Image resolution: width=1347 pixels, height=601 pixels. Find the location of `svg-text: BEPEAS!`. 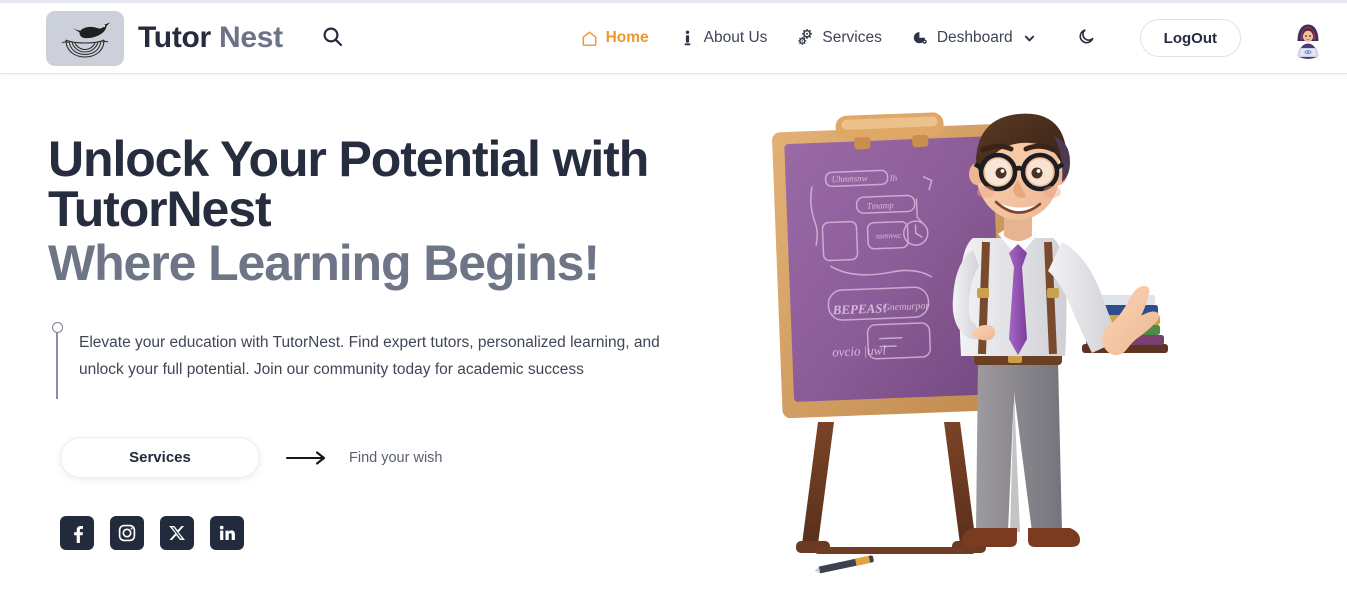

svg-text: BEPEAS! is located at coordinates (859, 308).